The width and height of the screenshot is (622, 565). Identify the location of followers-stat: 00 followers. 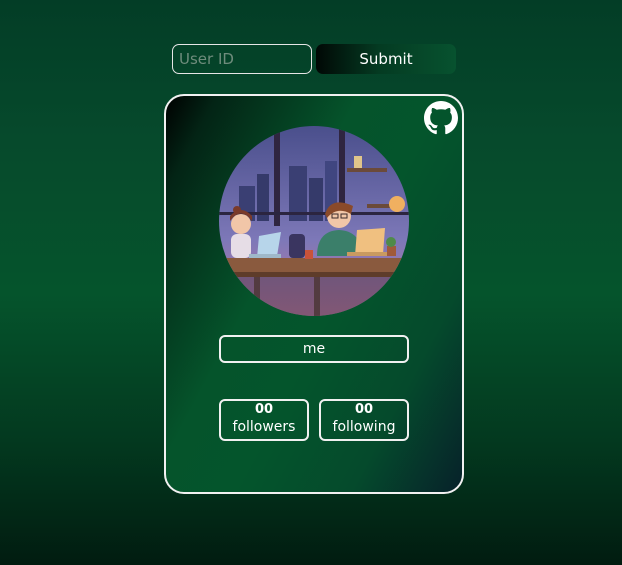
(264, 420).